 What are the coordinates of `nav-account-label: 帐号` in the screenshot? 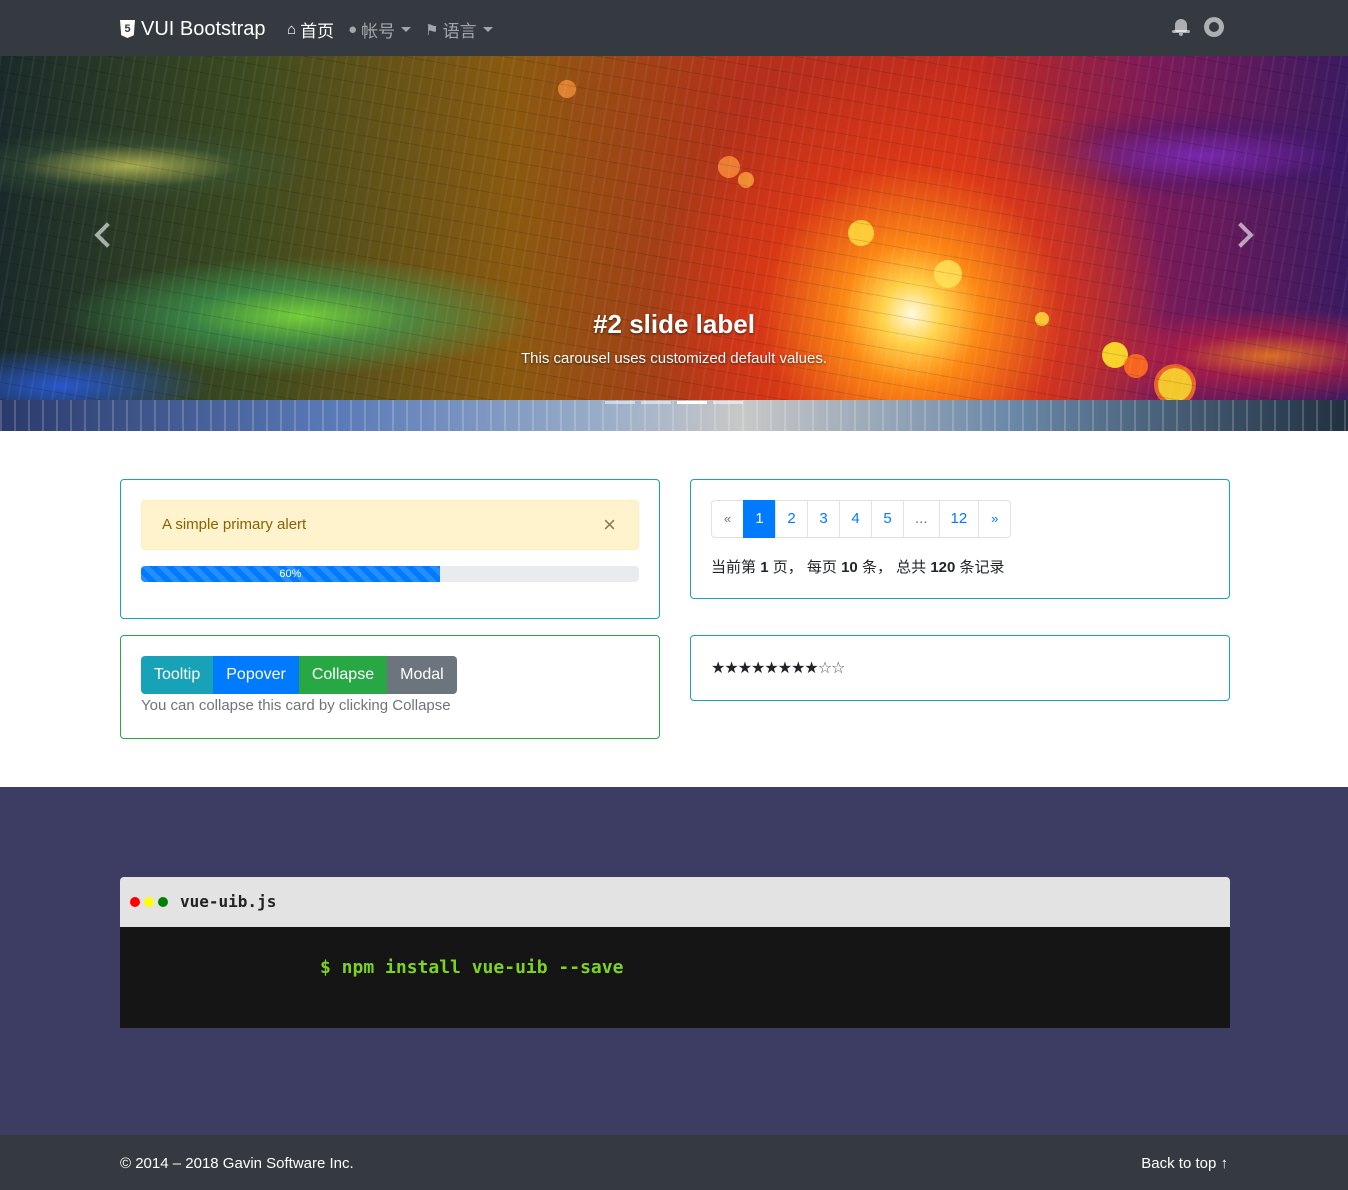 It's located at (378, 31).